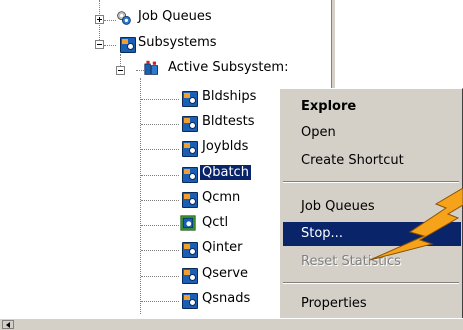 Image resolution: width=463 pixels, height=330 pixels. I want to click on horizontal-scrollbar, so click(231, 324).